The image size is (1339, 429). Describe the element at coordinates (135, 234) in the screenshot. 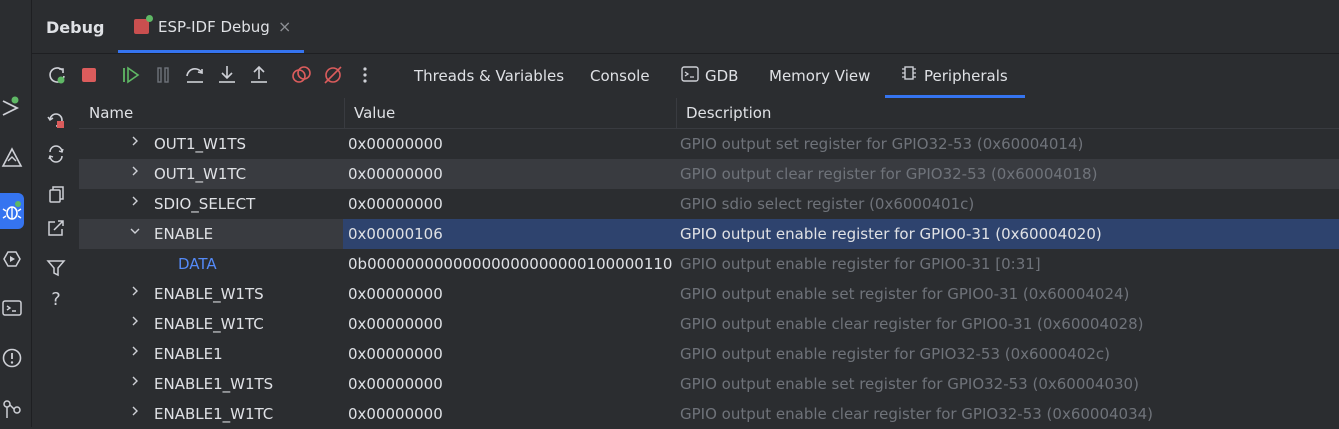

I see `chevron-down-icon` at that location.